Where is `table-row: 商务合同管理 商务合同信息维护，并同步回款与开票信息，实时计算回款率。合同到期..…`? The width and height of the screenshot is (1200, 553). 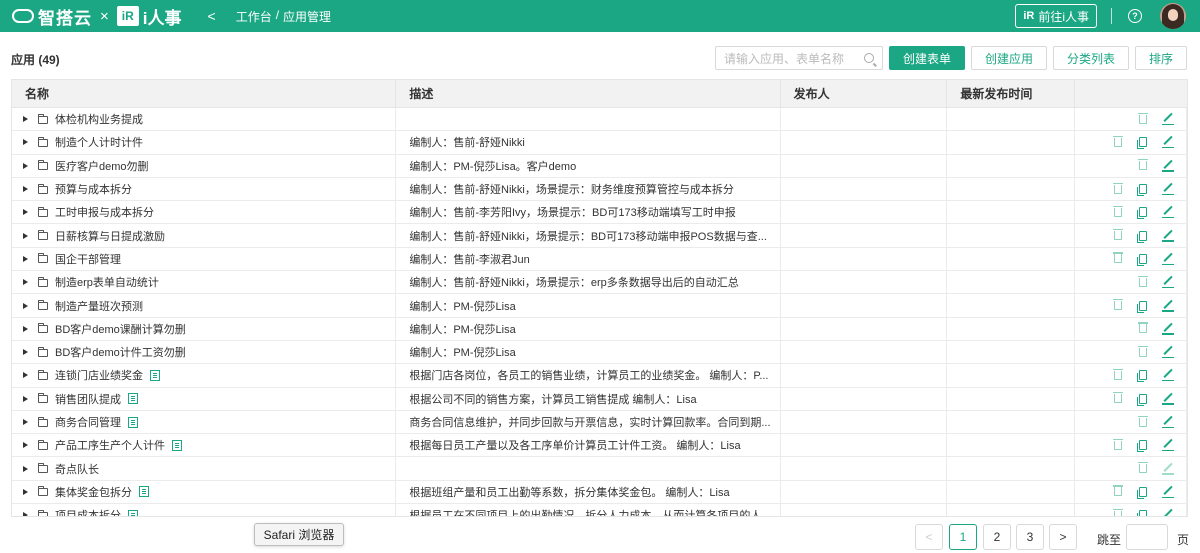 table-row: 商务合同管理 商务合同信息维护，并同步回款与开票信息，实时计算回款率。合同到期..… is located at coordinates (599, 422).